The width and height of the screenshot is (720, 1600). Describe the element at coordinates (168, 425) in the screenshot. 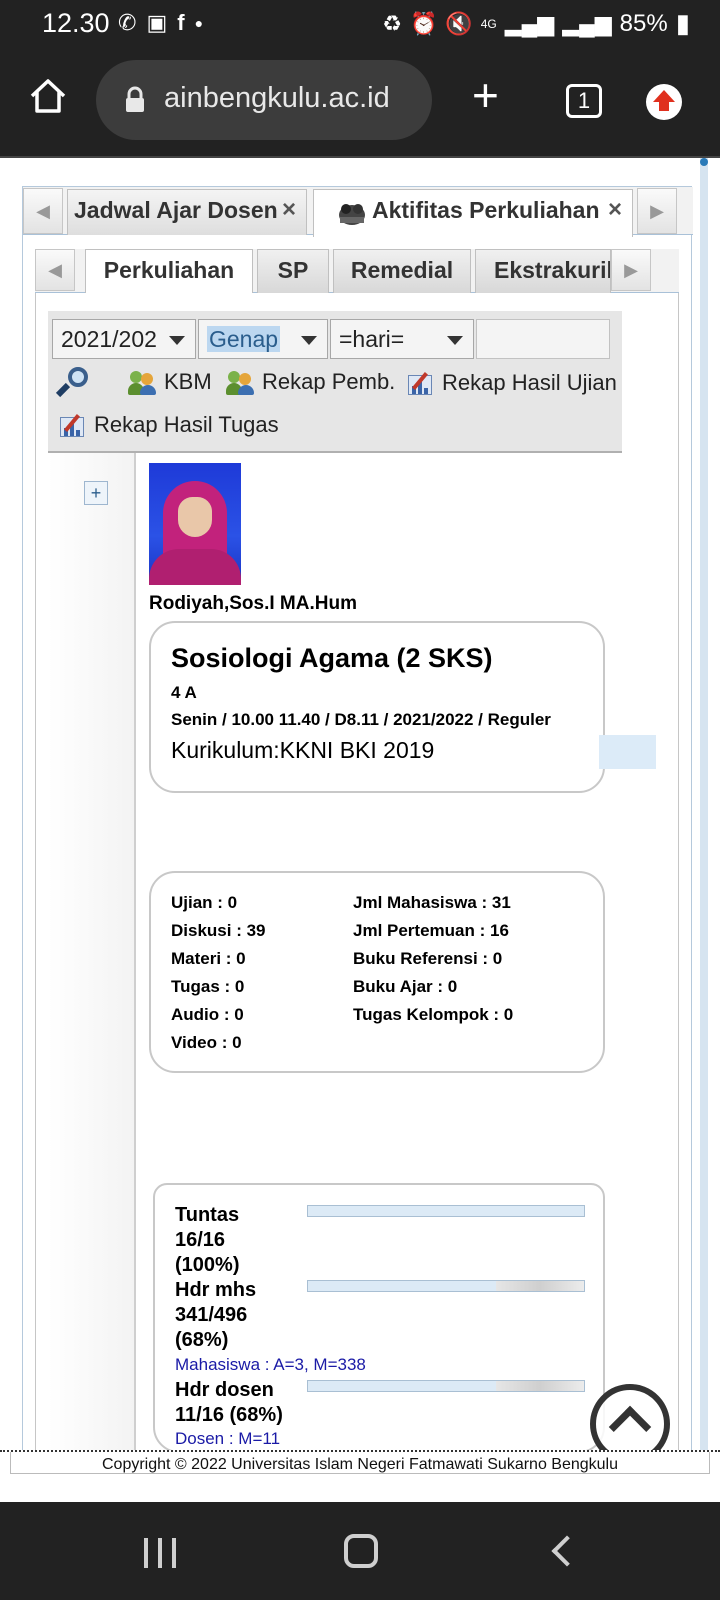

I see `rekap-hasil-tugas-button: Rekap Hasil Tugas` at that location.